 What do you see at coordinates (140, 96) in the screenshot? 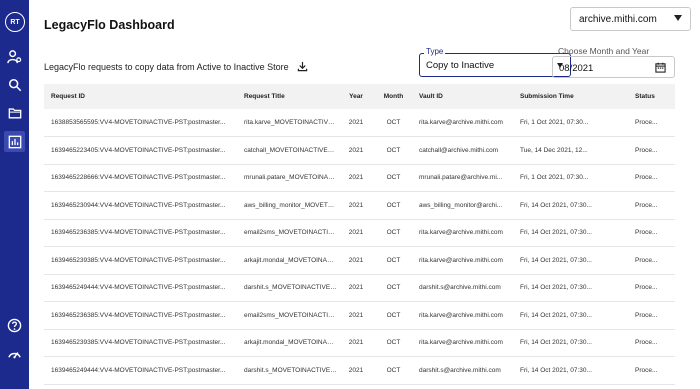
I see `column-header-request-id: Request ID` at bounding box center [140, 96].